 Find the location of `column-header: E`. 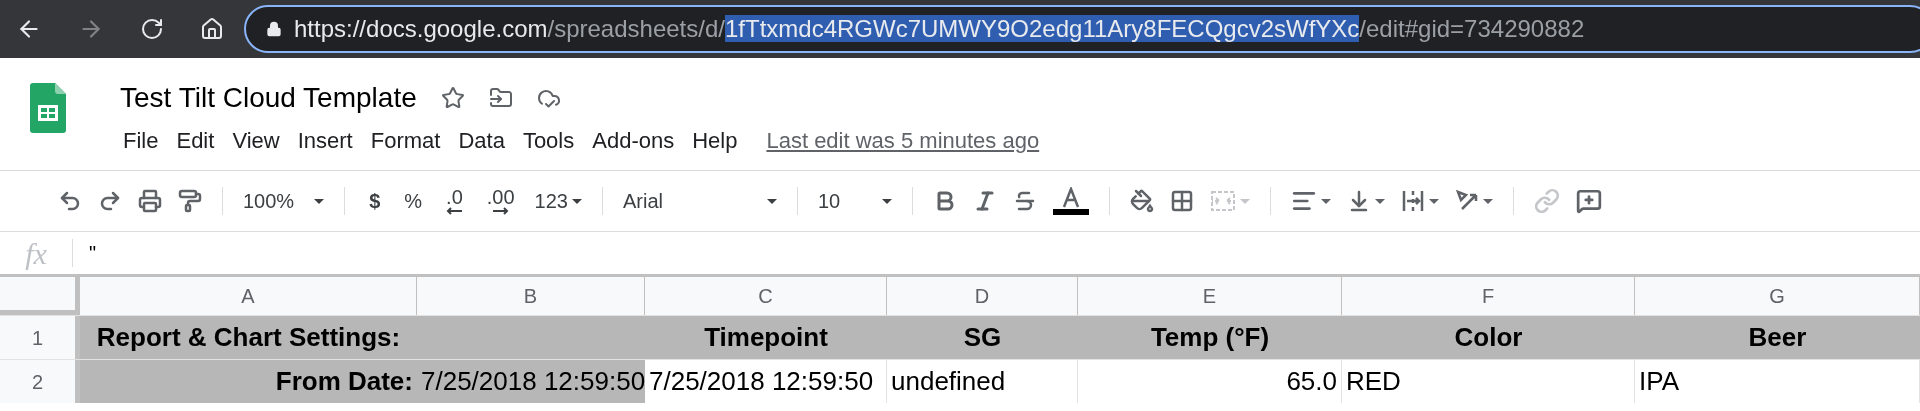

column-header: E is located at coordinates (1210, 296).